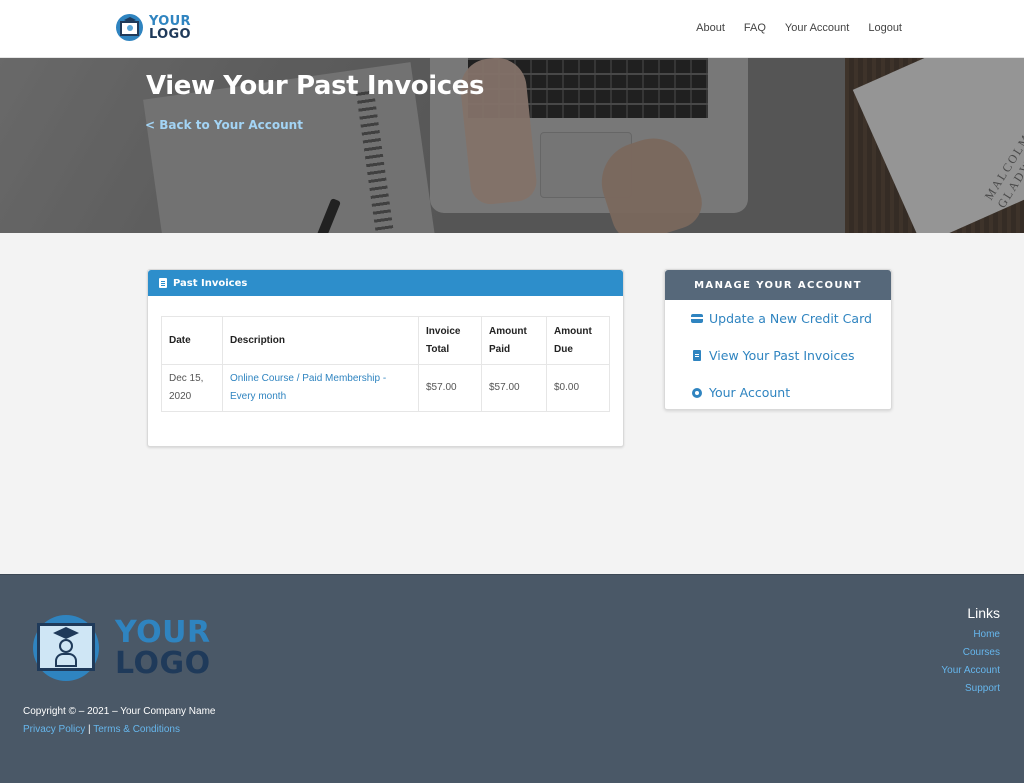 Image resolution: width=1024 pixels, height=783 pixels. Describe the element at coordinates (790, 318) in the screenshot. I see `update-credit-card-label: Update a New Credit Card` at that location.